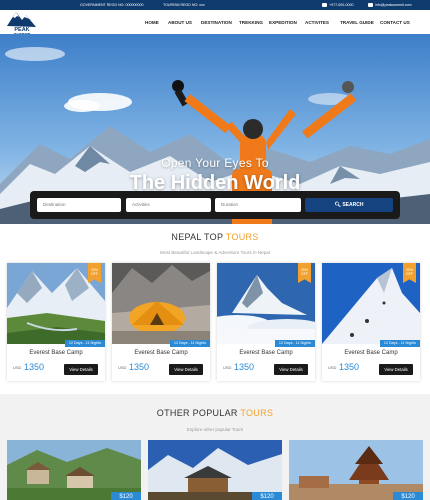  What do you see at coordinates (341, 5) in the screenshot?
I see `phone-number: +977-000-0000` at bounding box center [341, 5].